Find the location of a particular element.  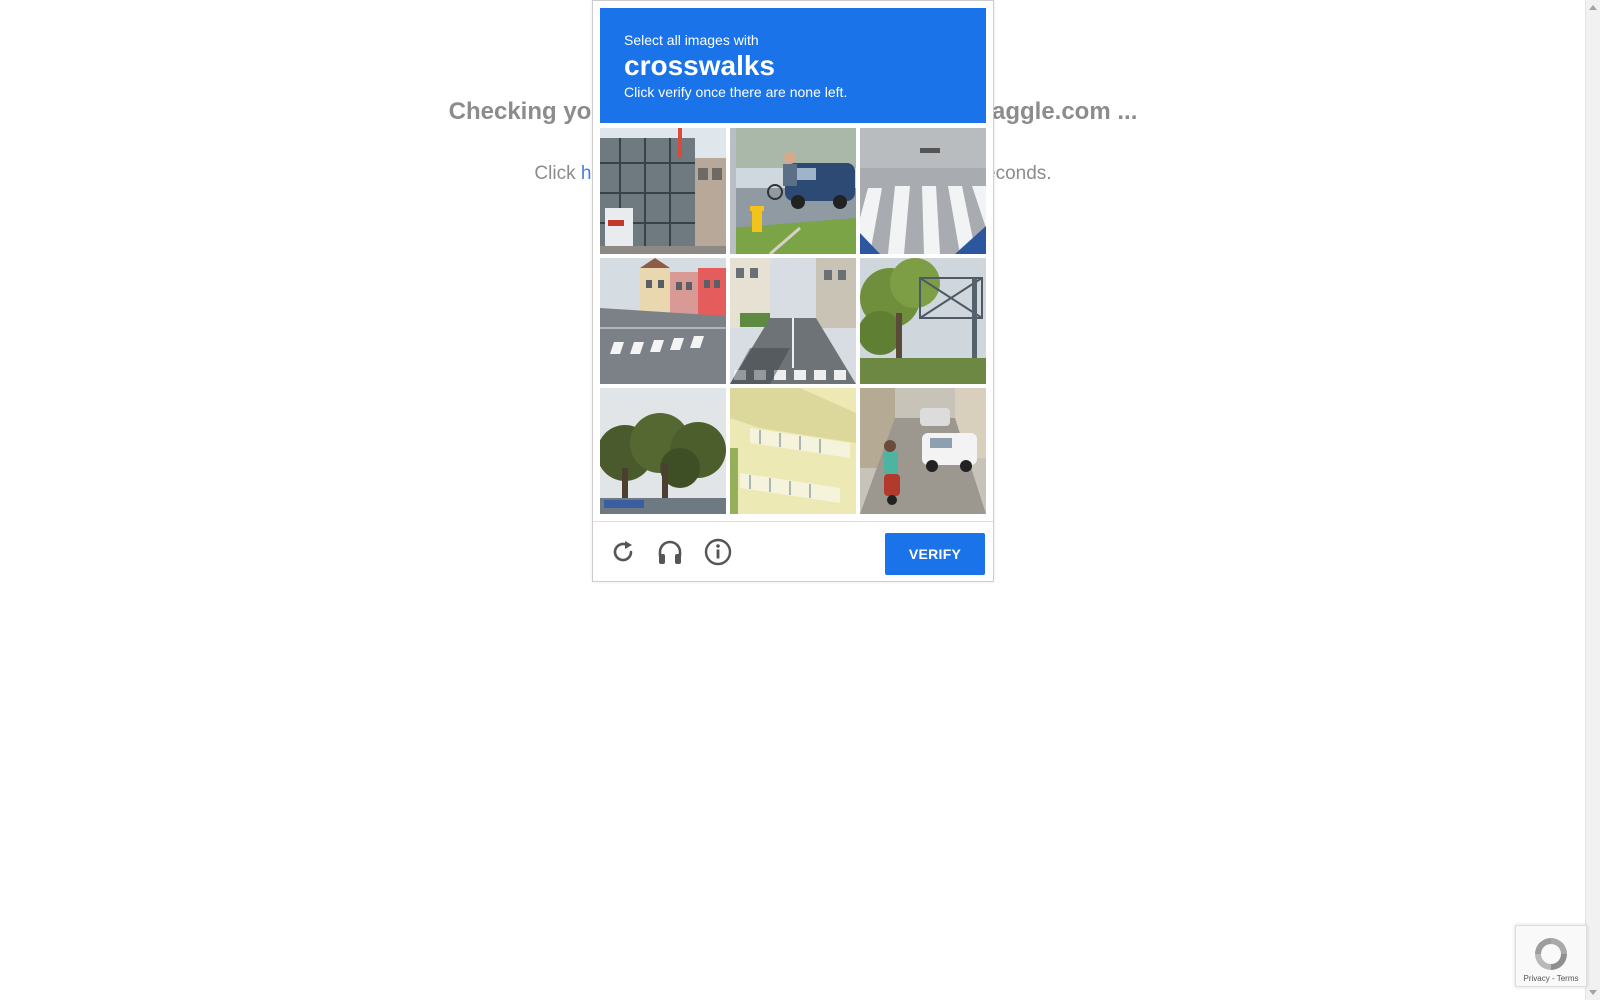

verify-button: VERIFY is located at coordinates (935, 554).